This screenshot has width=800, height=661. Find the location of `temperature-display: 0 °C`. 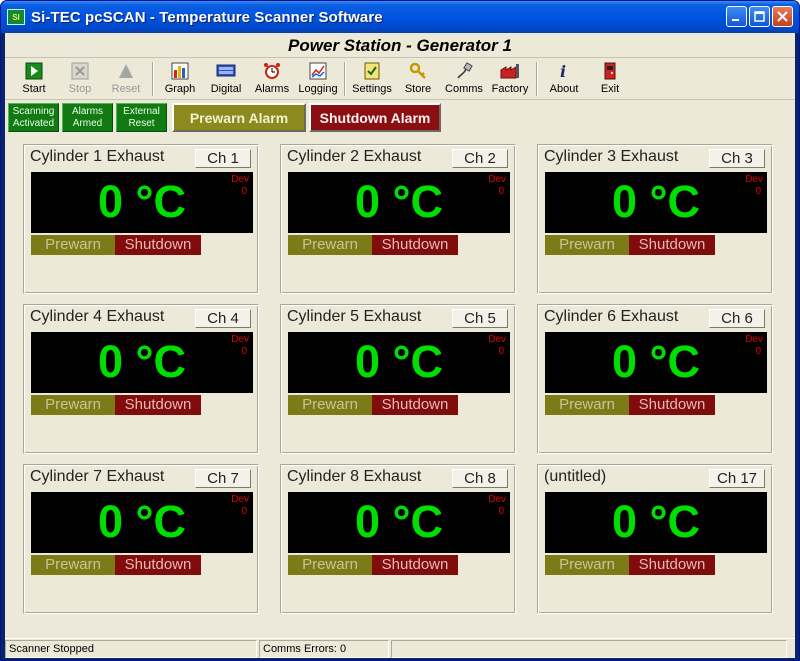

temperature-display: 0 °C is located at coordinates (656, 522).